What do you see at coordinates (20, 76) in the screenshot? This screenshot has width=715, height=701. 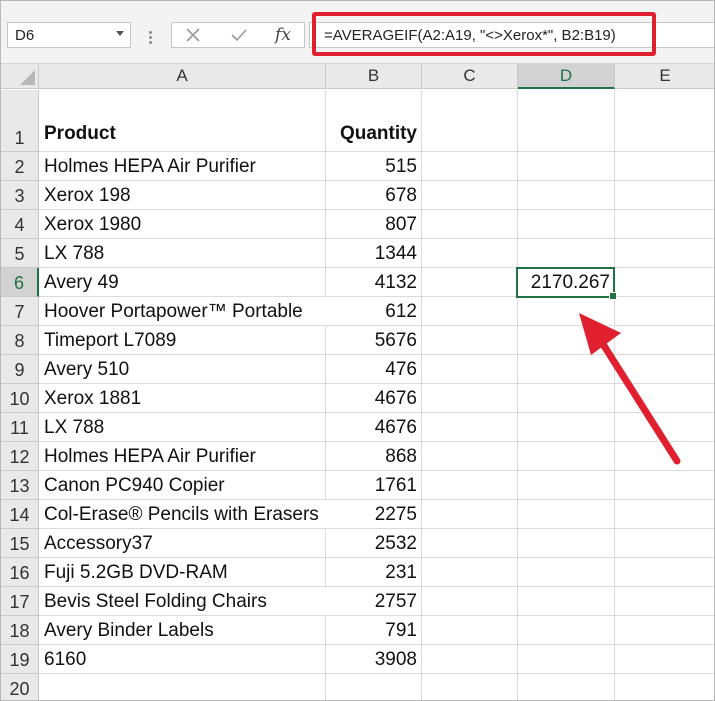 I see `select-all-button` at bounding box center [20, 76].